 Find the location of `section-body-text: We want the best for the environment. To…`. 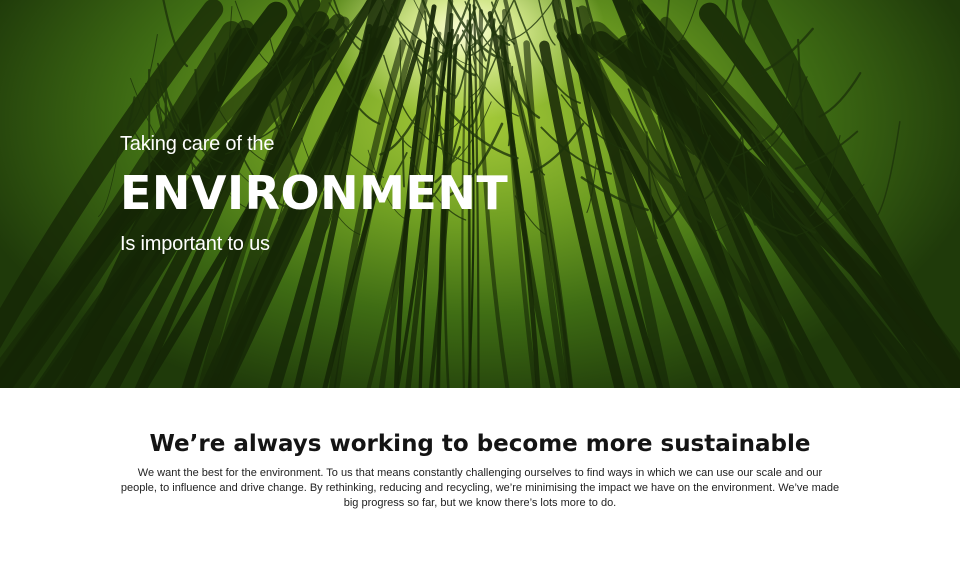

section-body-text: We want the best for the environment. To… is located at coordinates (480, 488).